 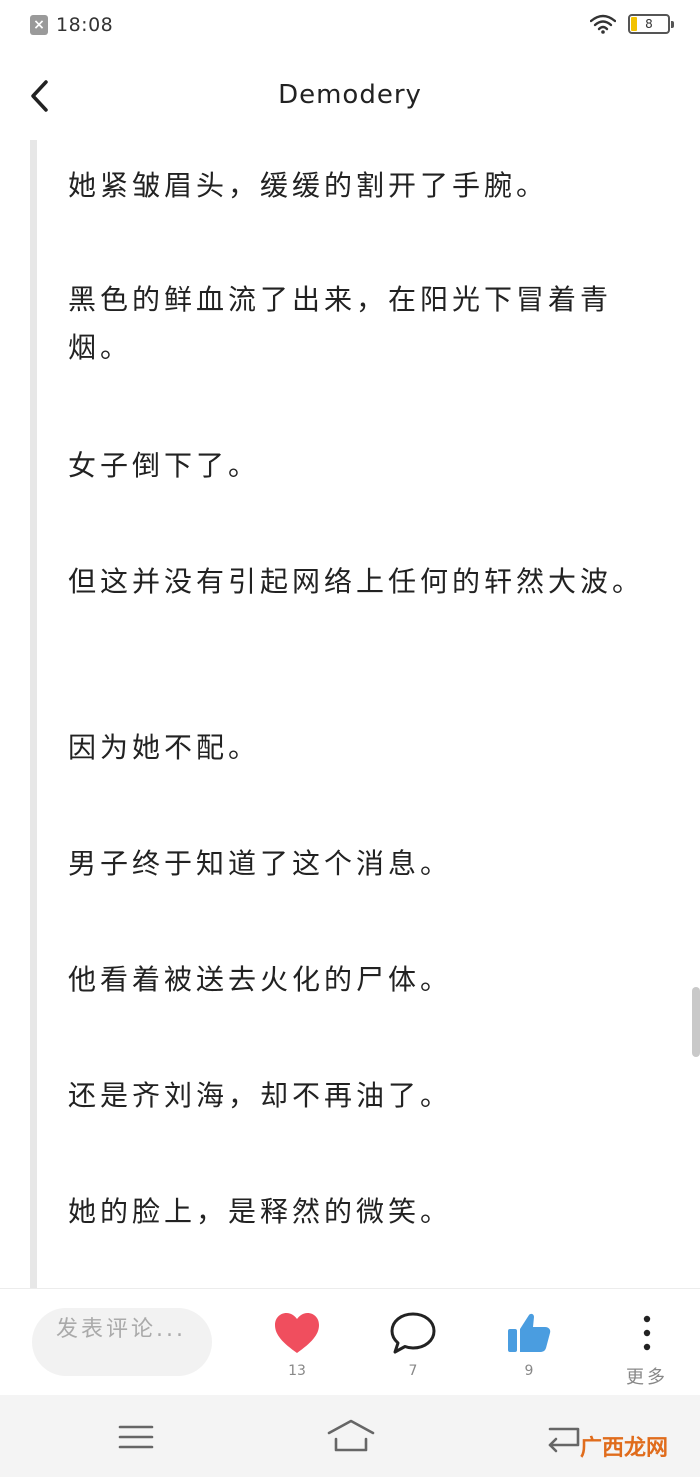 I want to click on battery-cap, so click(x=672, y=24).